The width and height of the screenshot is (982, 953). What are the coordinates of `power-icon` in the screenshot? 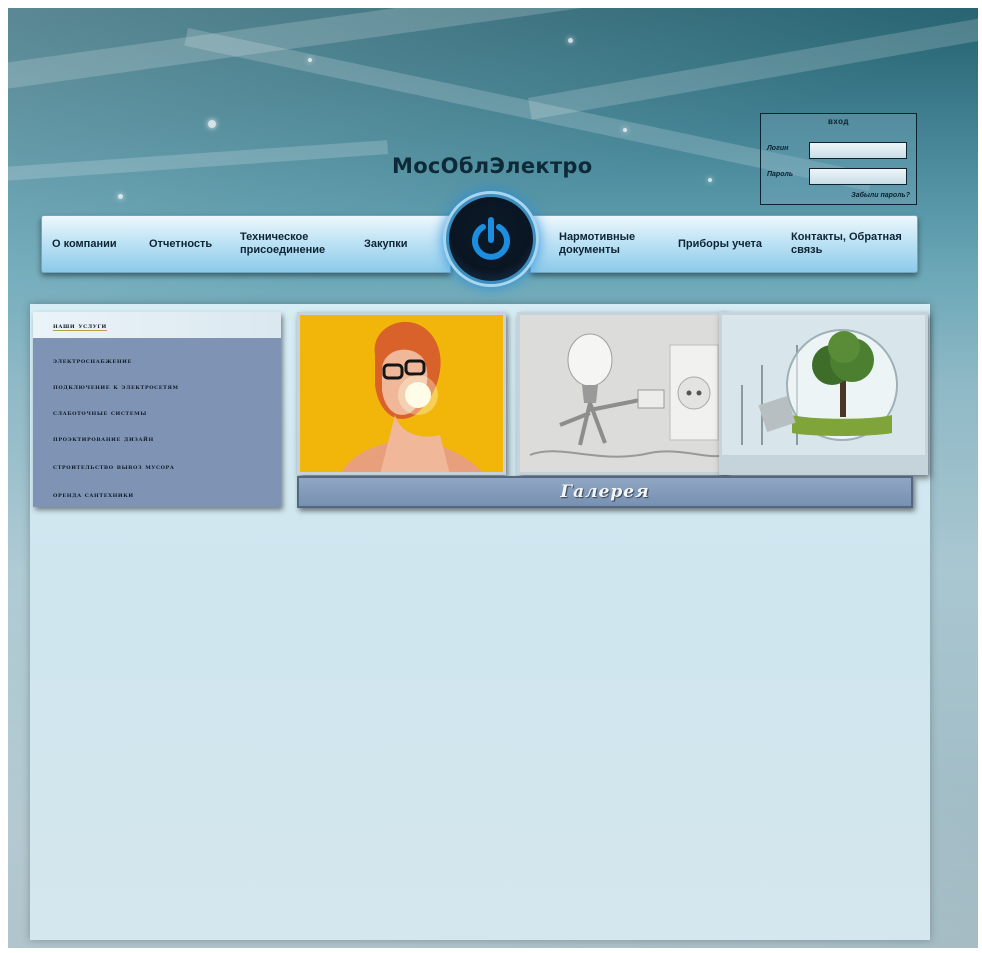 It's located at (491, 238).